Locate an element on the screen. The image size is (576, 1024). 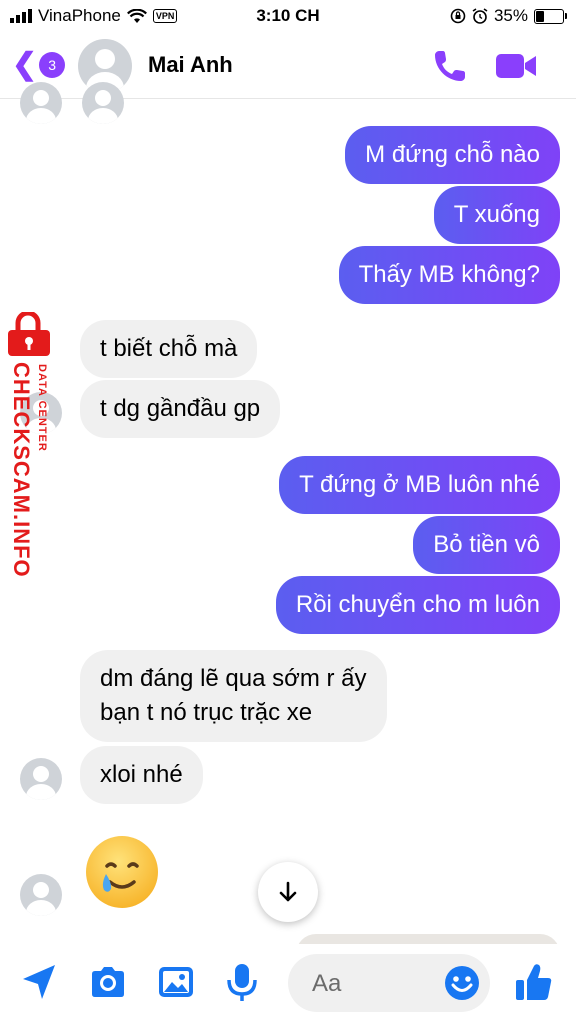
photo-button is located at coordinates (176, 984).